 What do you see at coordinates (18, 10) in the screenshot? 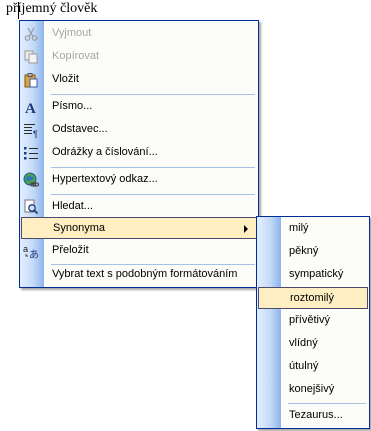
I see `text-cursor` at bounding box center [18, 10].